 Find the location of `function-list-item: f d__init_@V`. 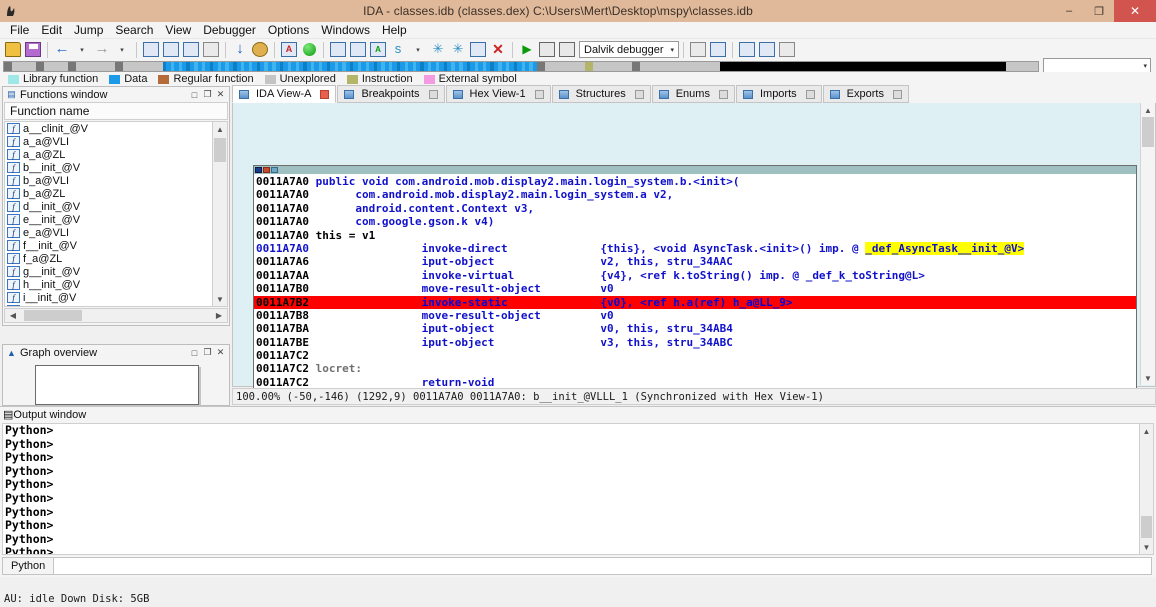

function-list-item: f d__init_@V is located at coordinates (109, 206).